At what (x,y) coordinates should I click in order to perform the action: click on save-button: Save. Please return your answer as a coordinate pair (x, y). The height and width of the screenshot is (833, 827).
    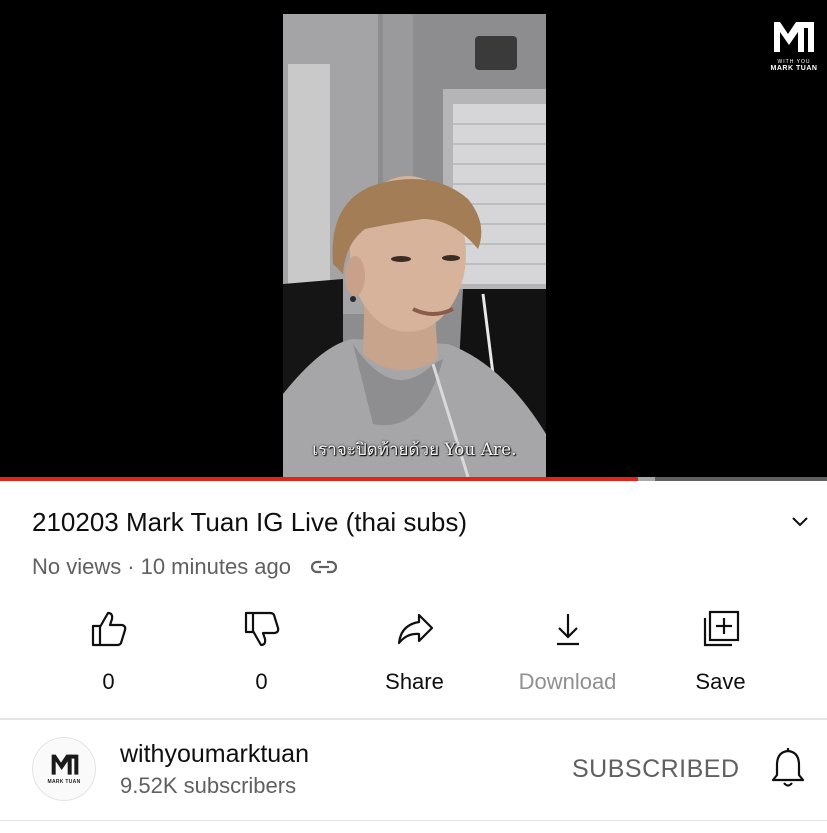
    Looking at the image, I should click on (720, 655).